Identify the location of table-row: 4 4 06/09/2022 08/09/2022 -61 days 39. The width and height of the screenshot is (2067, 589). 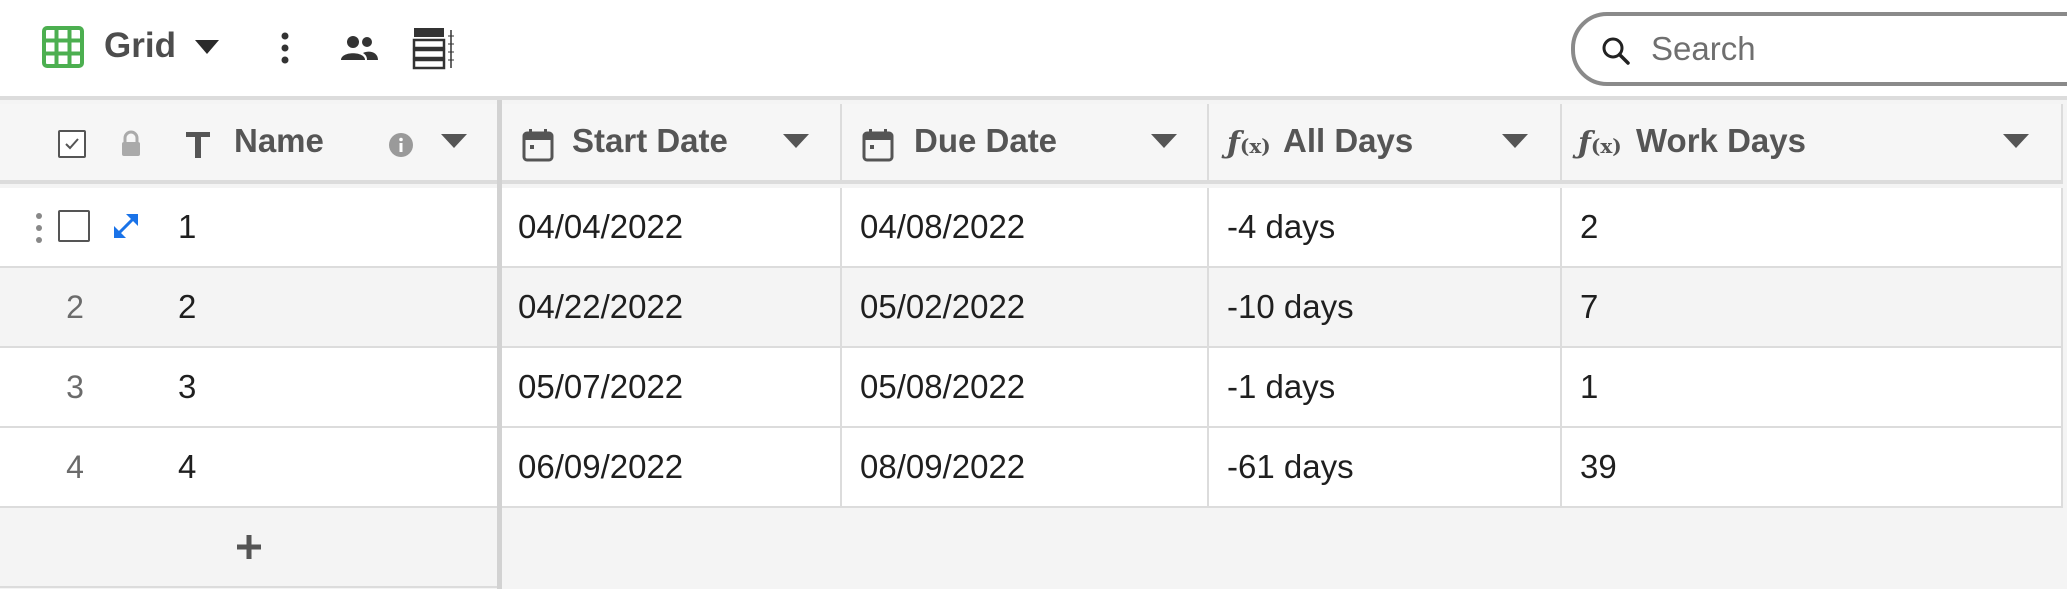
(1031, 468).